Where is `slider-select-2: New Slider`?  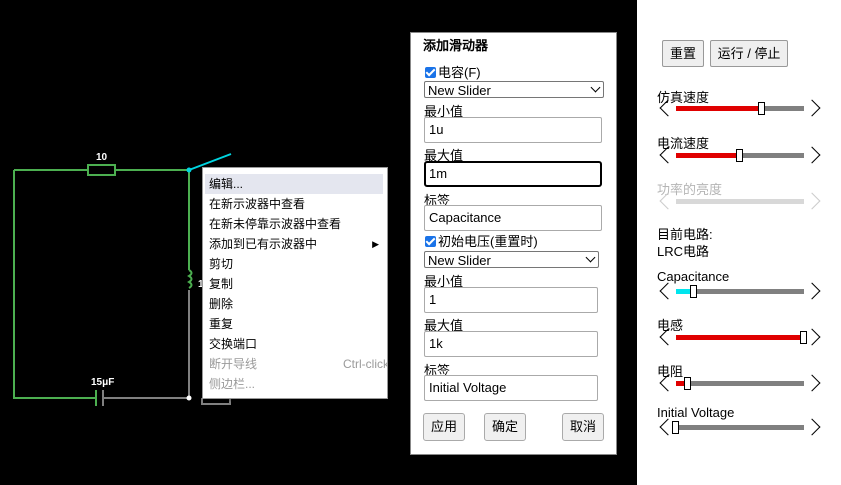 slider-select-2: New Slider is located at coordinates (511, 259).